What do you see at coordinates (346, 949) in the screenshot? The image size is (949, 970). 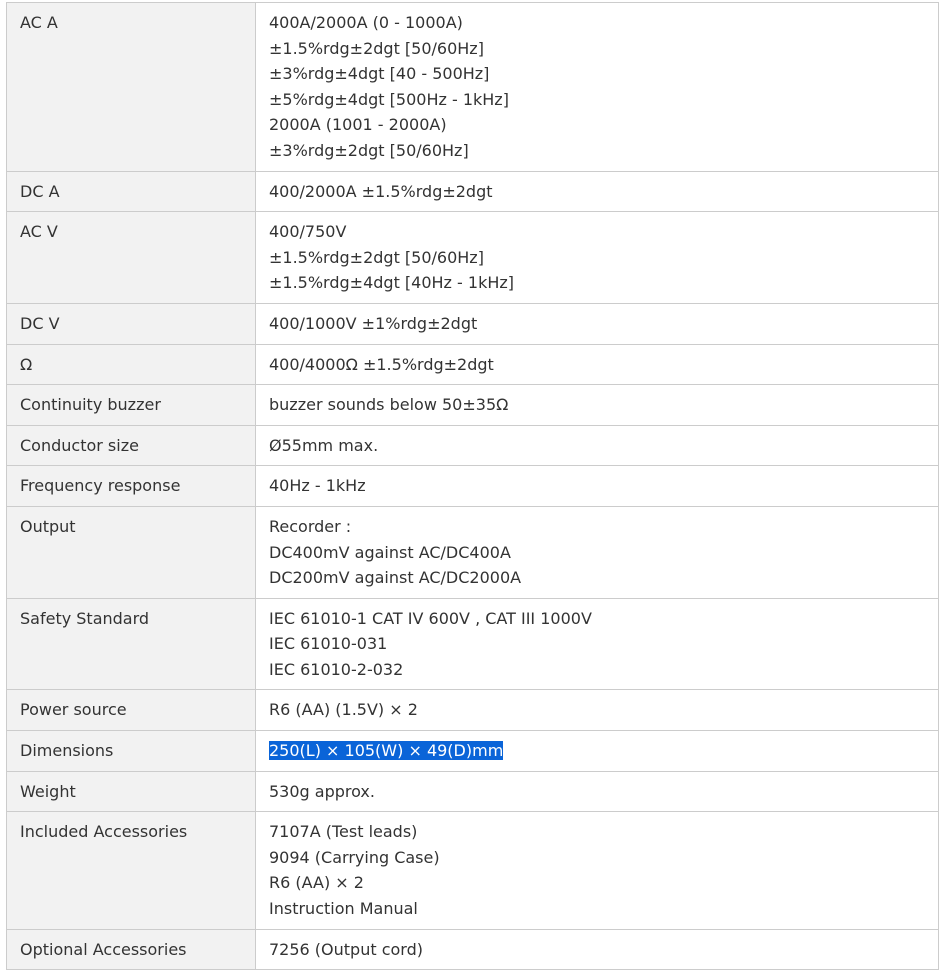 I see `spec-value-line: 7256 (Output cord)` at bounding box center [346, 949].